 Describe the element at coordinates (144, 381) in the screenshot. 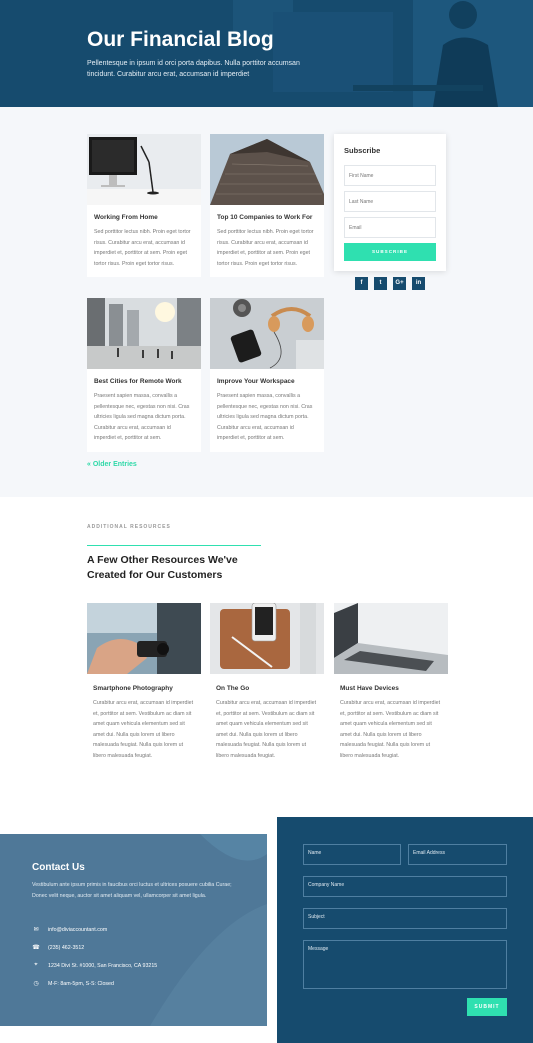

I see `post-title: Best Cities for Remote Work` at that location.